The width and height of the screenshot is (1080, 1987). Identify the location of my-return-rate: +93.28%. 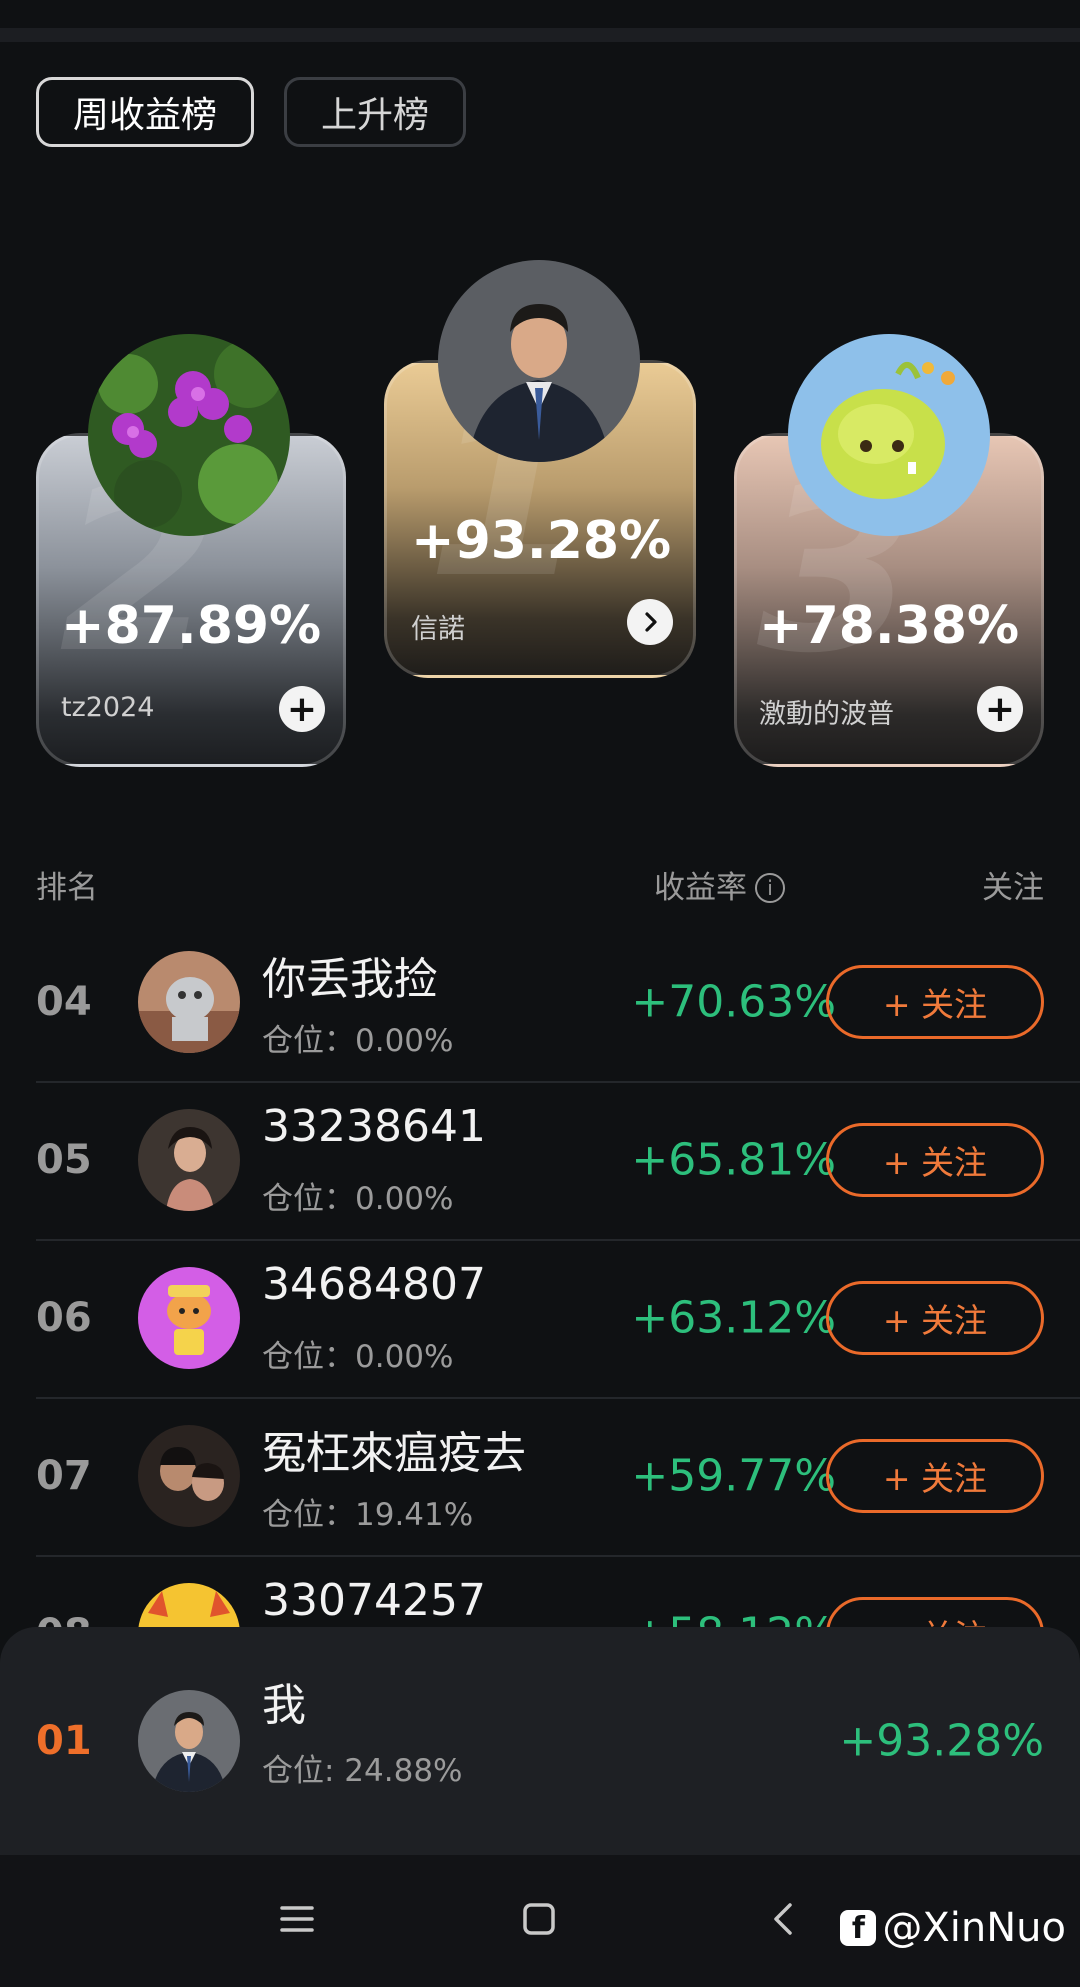
(941, 1741).